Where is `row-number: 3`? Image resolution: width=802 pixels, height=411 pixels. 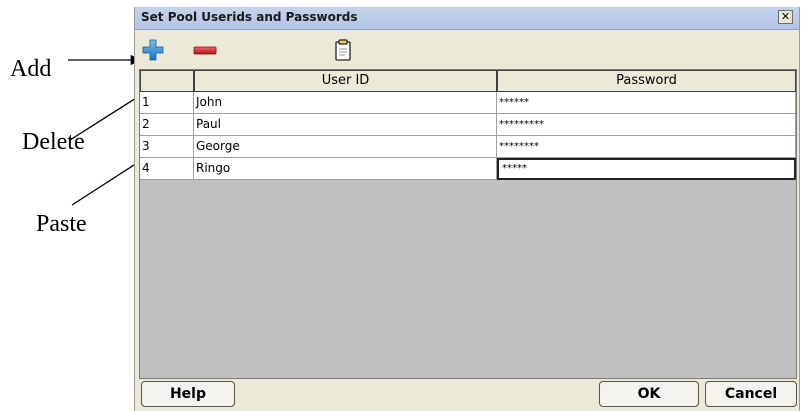 row-number: 3 is located at coordinates (167, 147).